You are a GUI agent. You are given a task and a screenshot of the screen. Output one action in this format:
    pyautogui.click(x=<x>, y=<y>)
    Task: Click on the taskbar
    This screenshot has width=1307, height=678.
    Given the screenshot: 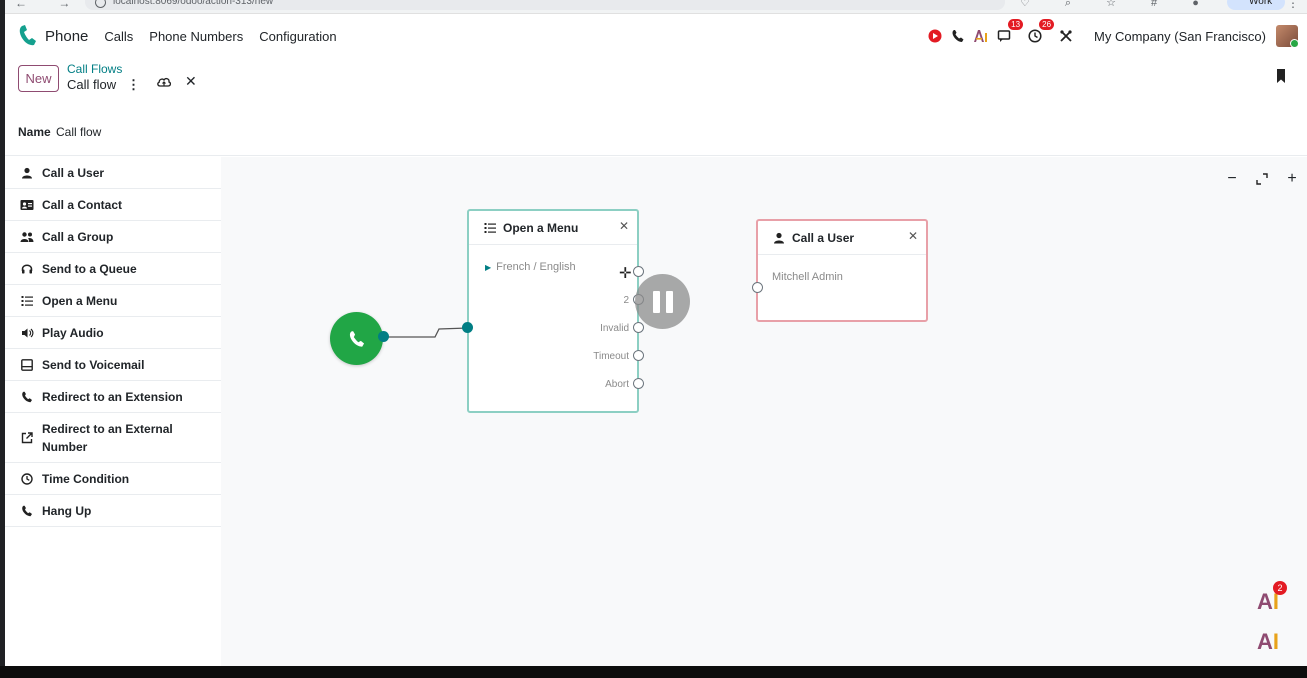 What is the action you would take?
    pyautogui.click(x=653, y=672)
    